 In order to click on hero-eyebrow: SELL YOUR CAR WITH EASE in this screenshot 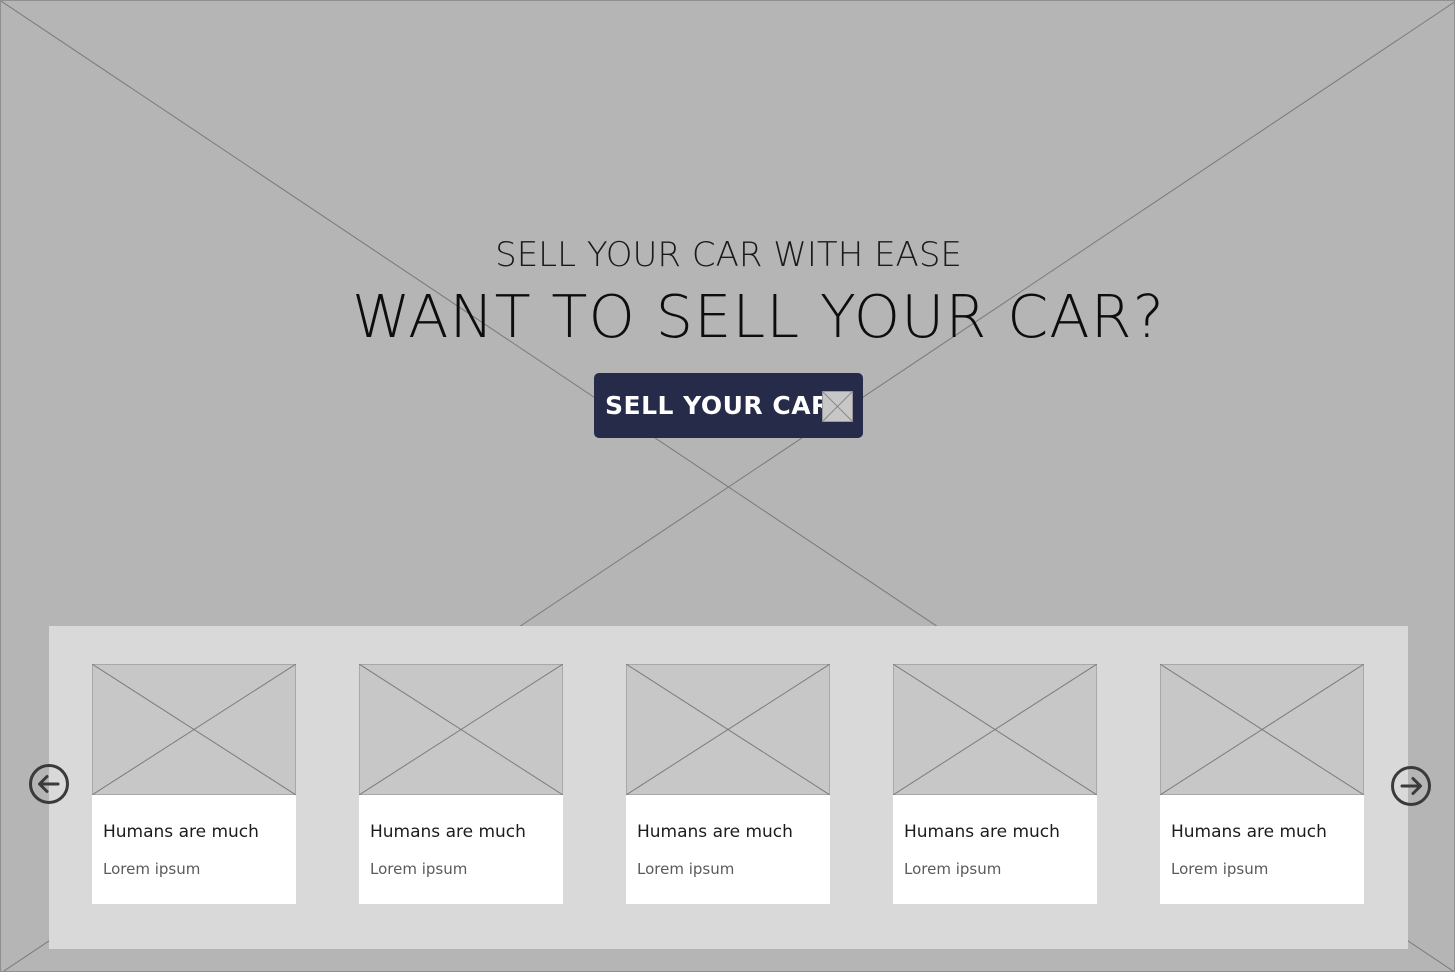, I will do `click(728, 255)`.